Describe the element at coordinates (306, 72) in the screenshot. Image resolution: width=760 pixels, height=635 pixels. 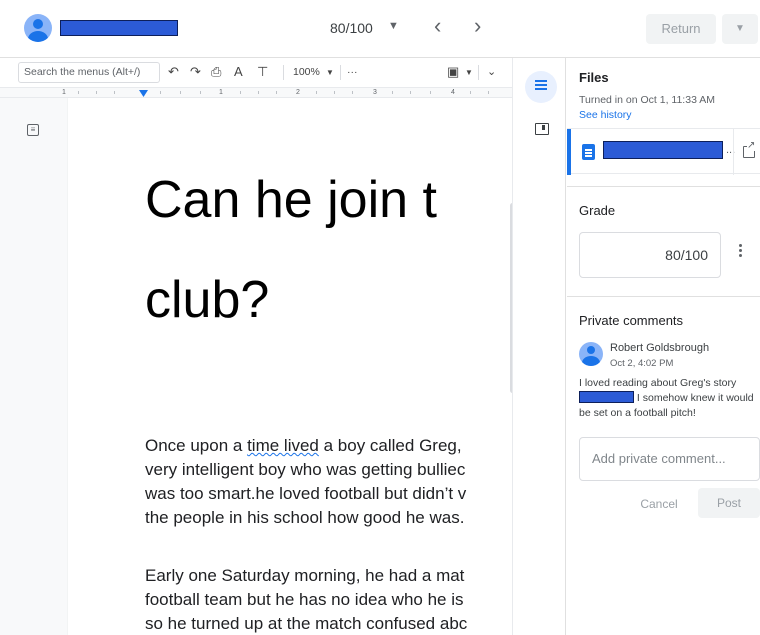
I see `zoom-selector: 100%` at that location.